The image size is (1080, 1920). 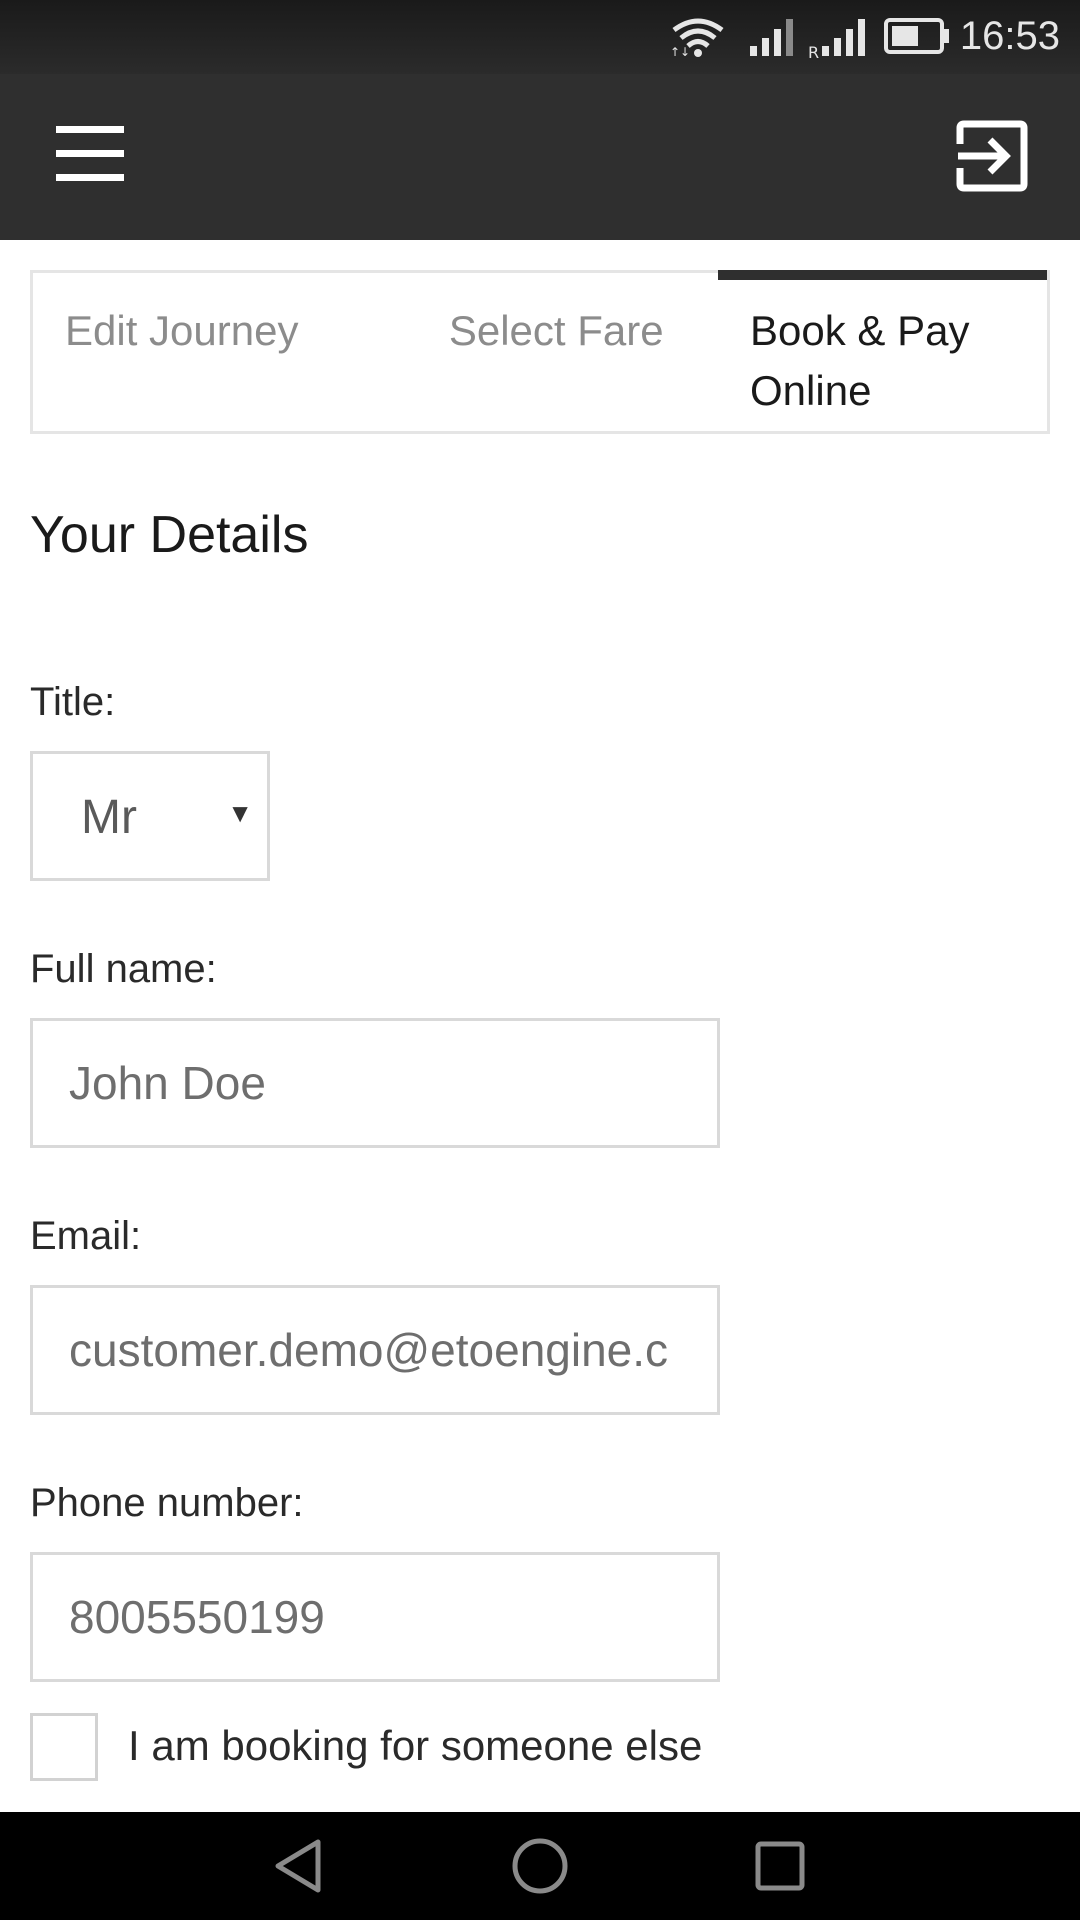 I want to click on app-bar, so click(x=540, y=157).